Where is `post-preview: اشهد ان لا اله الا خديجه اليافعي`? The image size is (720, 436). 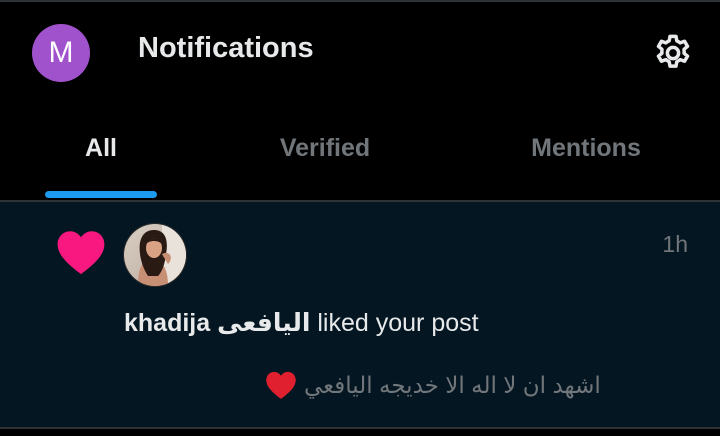
post-preview: اشهد ان لا اله الا خديجه اليافعي is located at coordinates (432, 385).